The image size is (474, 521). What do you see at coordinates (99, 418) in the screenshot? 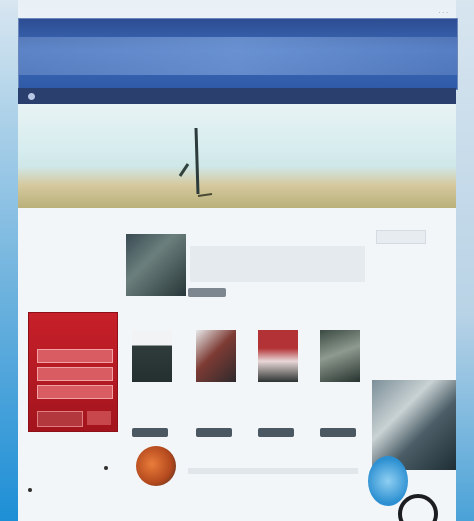
I see `promo-secondary-button` at bounding box center [99, 418].